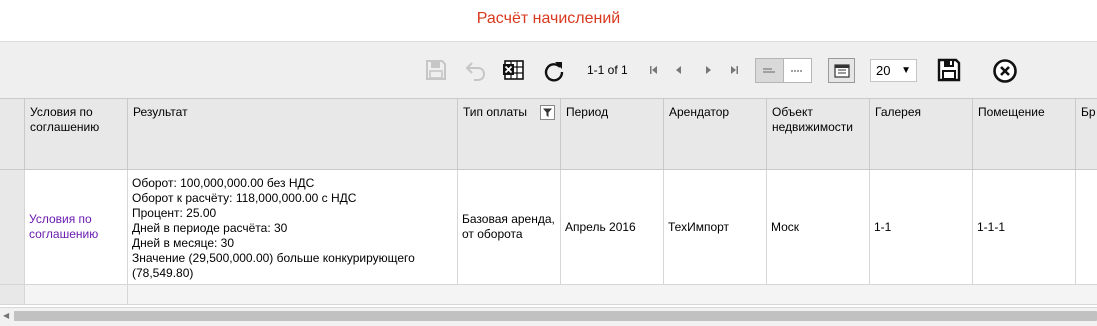  Describe the element at coordinates (607, 70) in the screenshot. I see `pager-text: 1-1 of 1` at that location.